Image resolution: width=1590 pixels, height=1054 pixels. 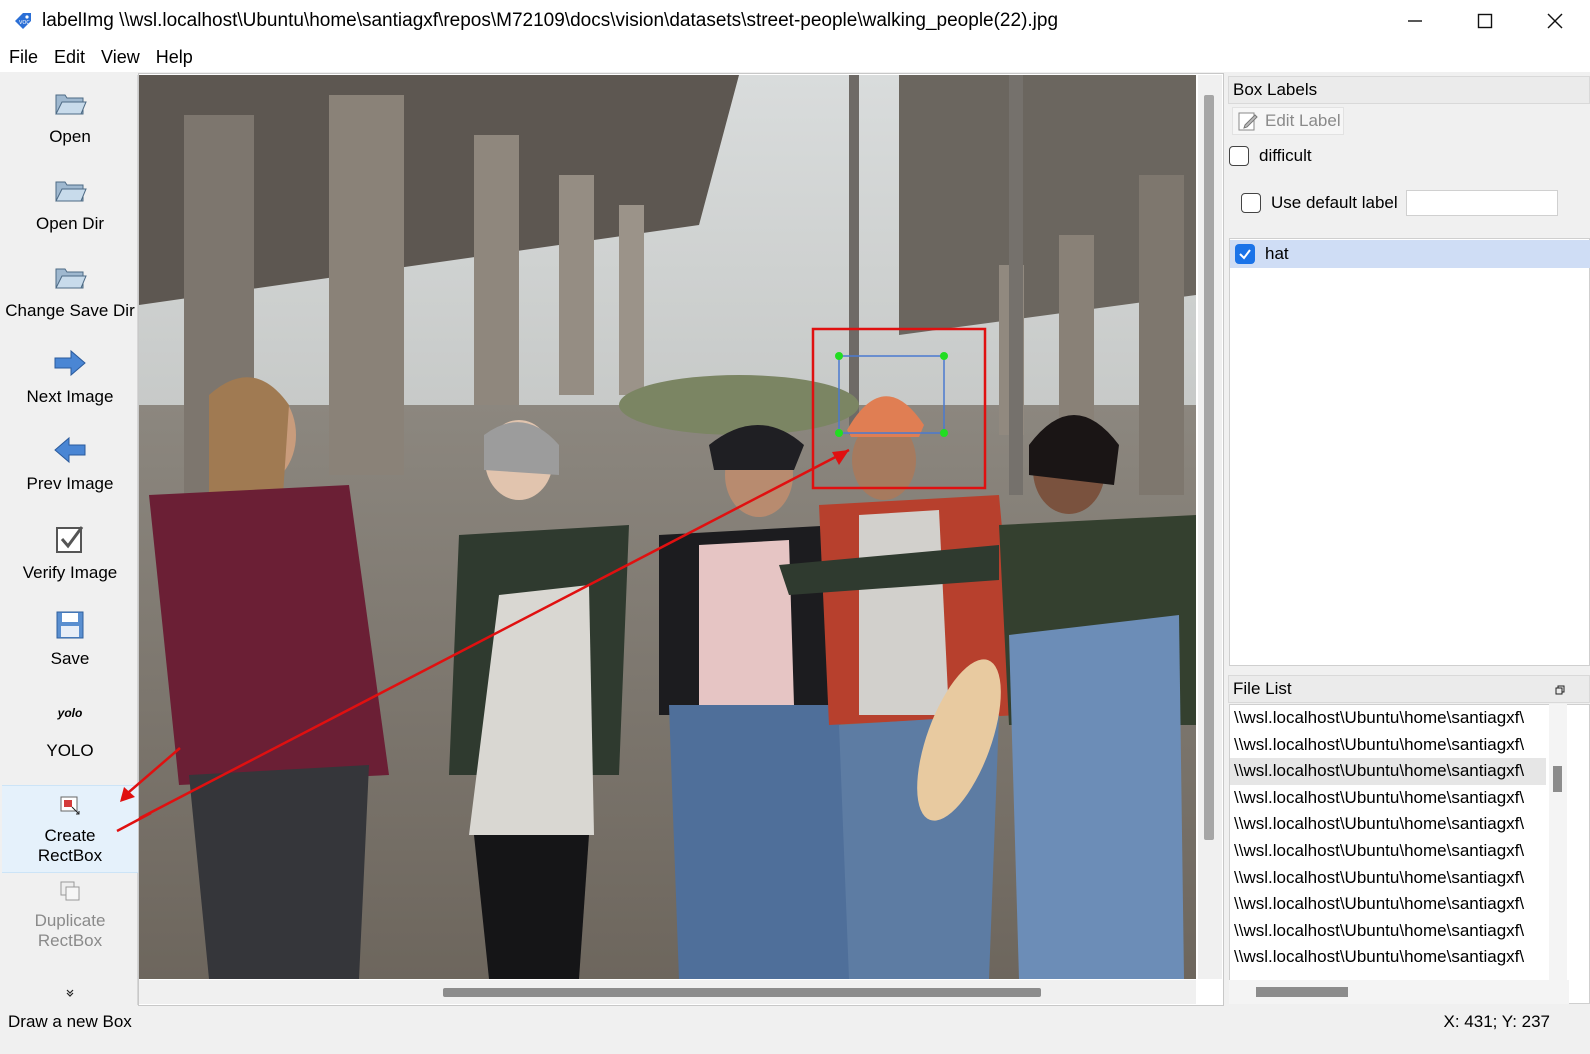 What do you see at coordinates (70, 750) in the screenshot?
I see `yolo-label: YOLO` at bounding box center [70, 750].